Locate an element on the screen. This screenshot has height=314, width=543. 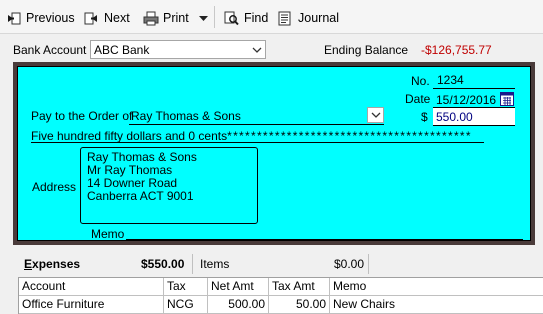
next-label: Next is located at coordinates (117, 18).